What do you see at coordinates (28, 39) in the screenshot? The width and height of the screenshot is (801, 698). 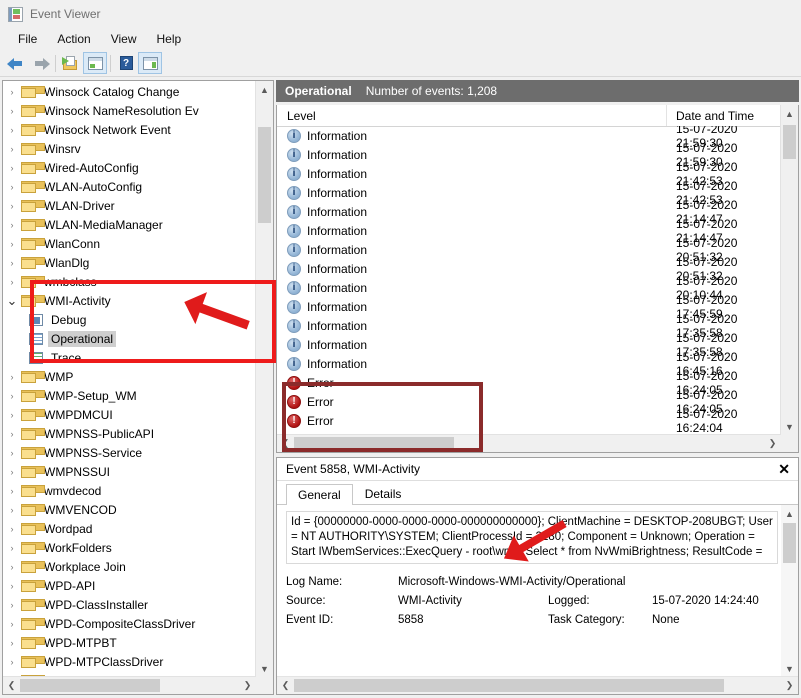 I see `menu-file: File` at bounding box center [28, 39].